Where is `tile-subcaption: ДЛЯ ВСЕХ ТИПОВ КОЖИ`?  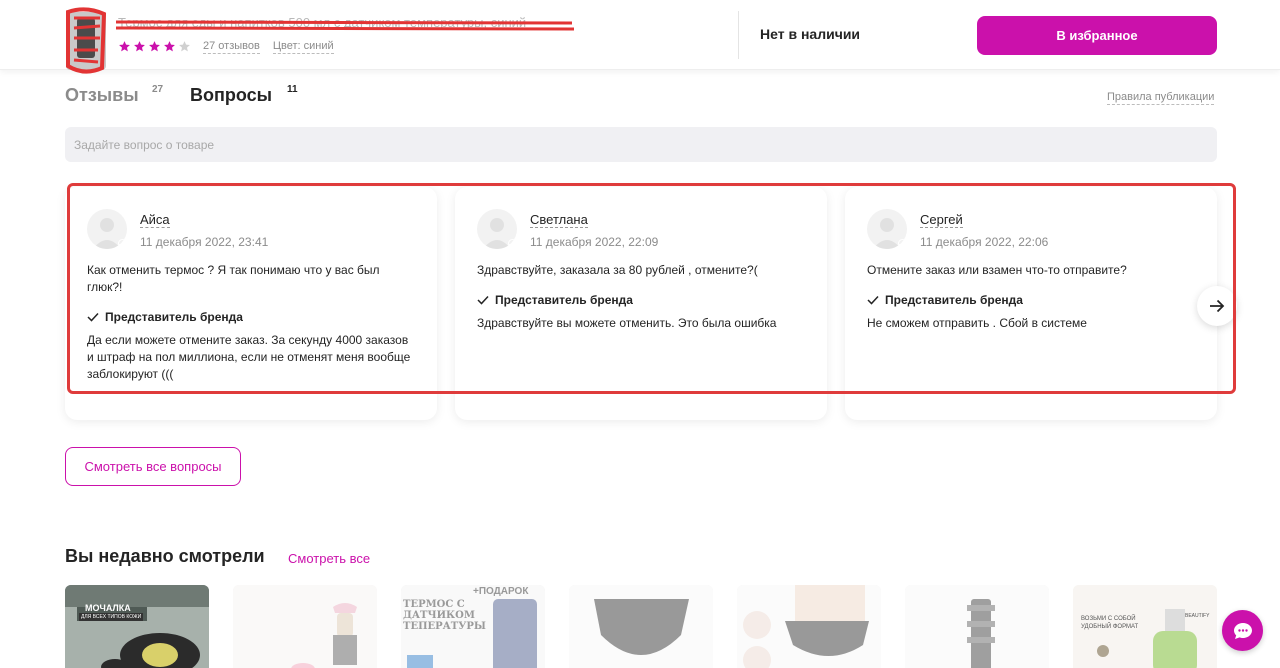 tile-subcaption: ДЛЯ ВСЕХ ТИПОВ КОЖИ is located at coordinates (111, 617).